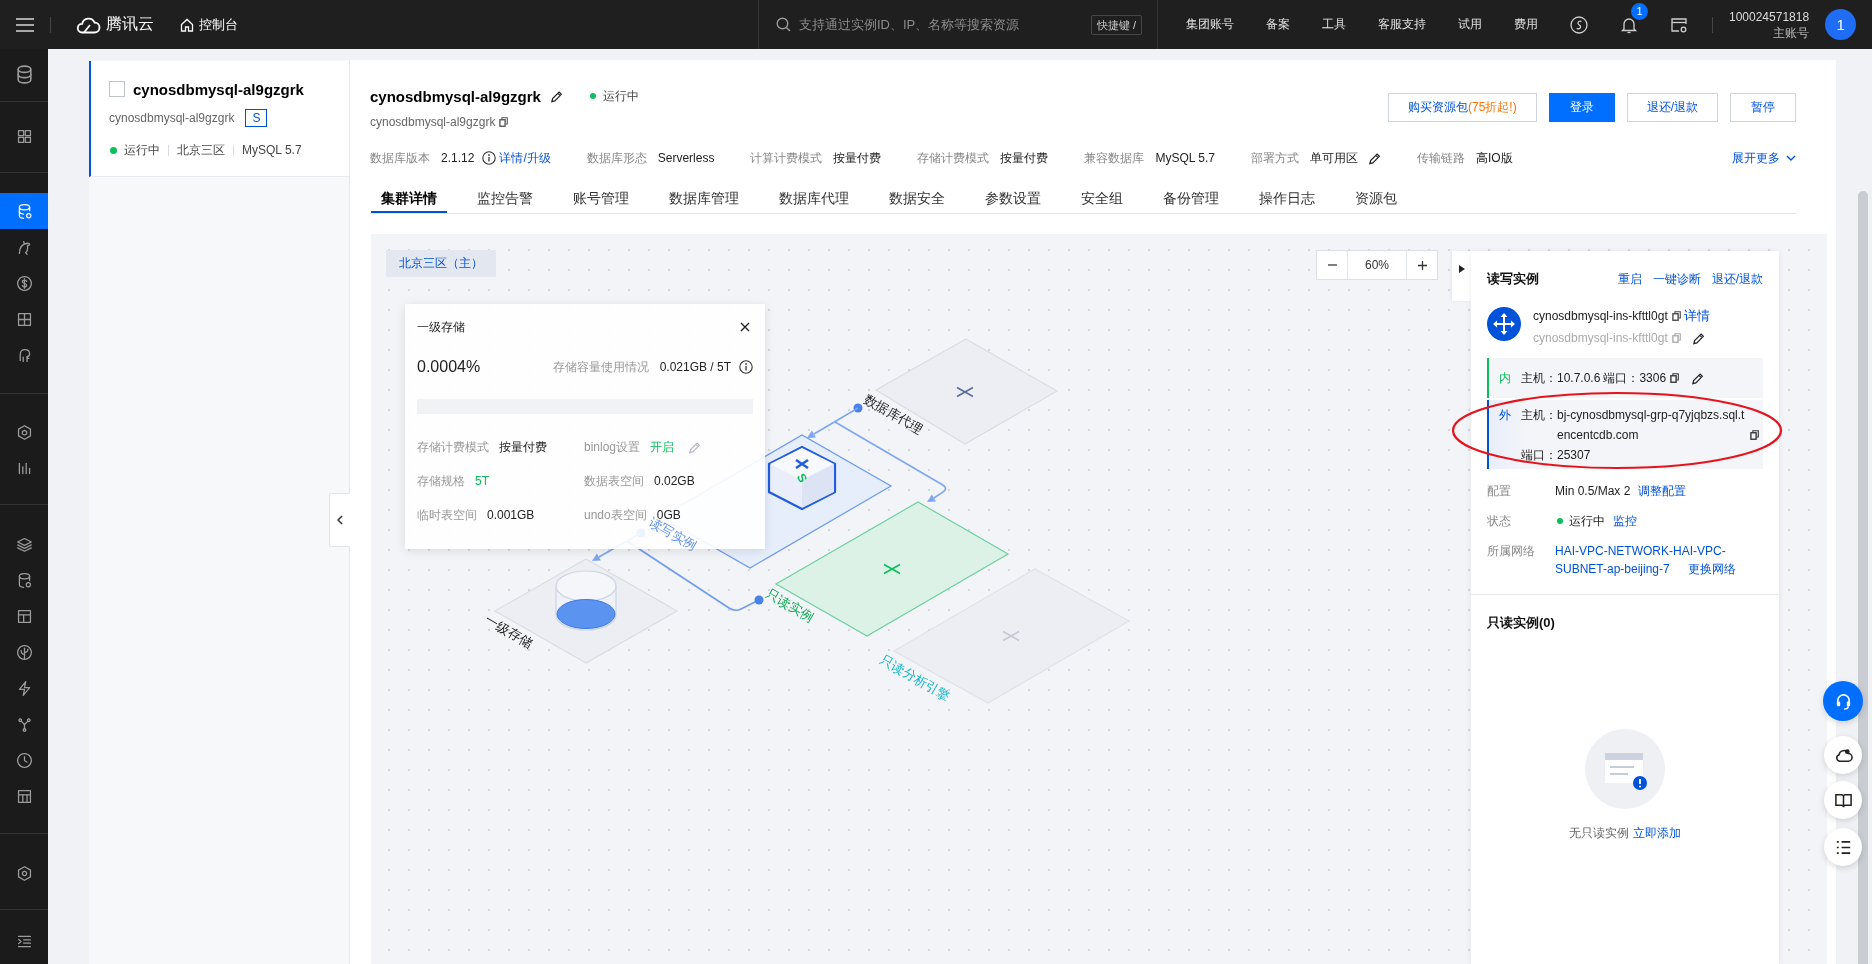 Image resolution: width=1872 pixels, height=964 pixels. What do you see at coordinates (449, 367) in the screenshot?
I see `usage-percent: 0.0004%` at bounding box center [449, 367].